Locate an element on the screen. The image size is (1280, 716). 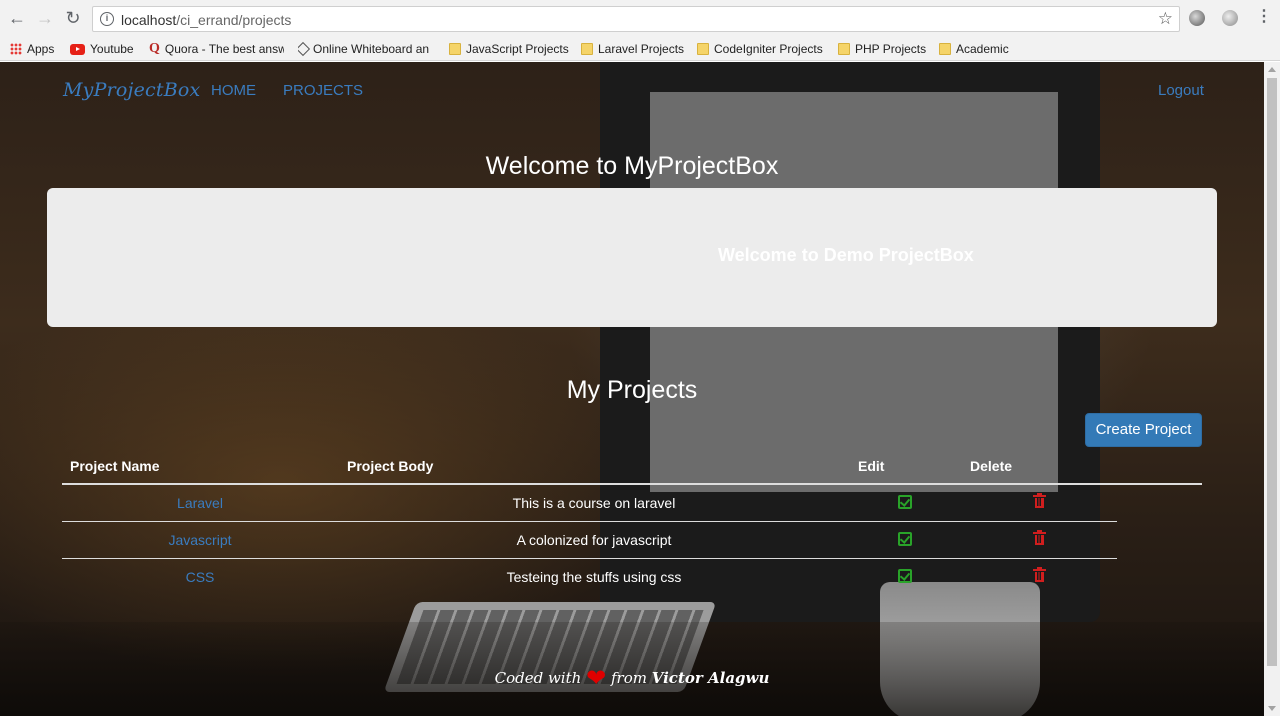
bookmark-javascript-projects: JavaScript Projects is located at coordinates (509, 49).